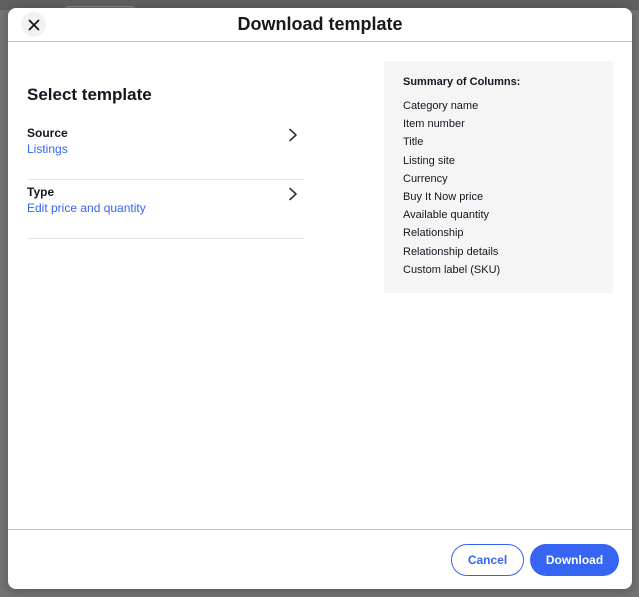 The image size is (639, 597). I want to click on summary-column-item: Relationship details, so click(451, 251).